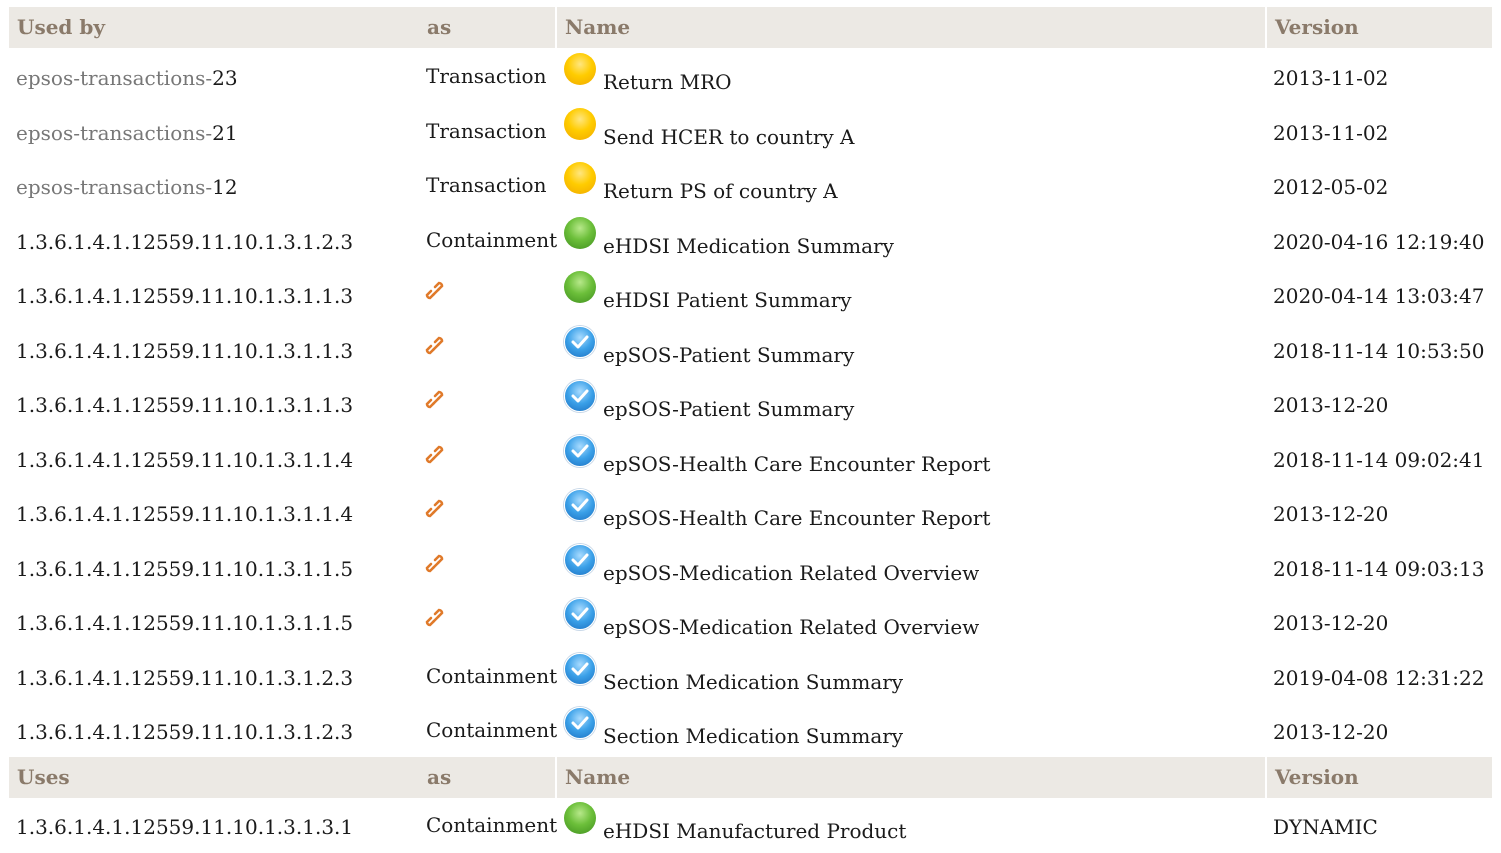  What do you see at coordinates (750, 777) in the screenshot?
I see `uses-header-row: Uses as Name Version` at bounding box center [750, 777].